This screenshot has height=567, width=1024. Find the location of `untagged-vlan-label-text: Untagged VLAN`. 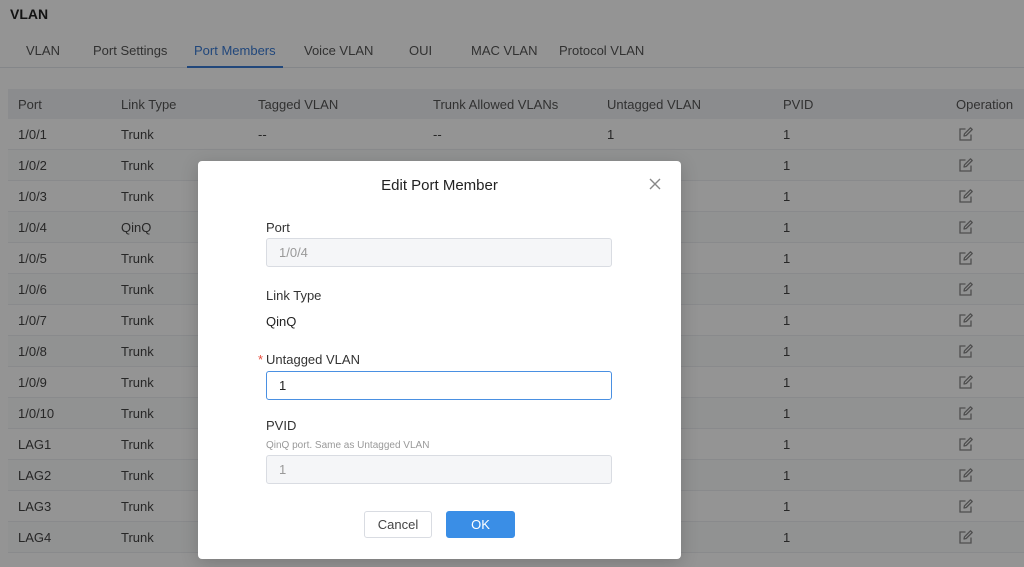

untagged-vlan-label-text: Untagged VLAN is located at coordinates (313, 359).